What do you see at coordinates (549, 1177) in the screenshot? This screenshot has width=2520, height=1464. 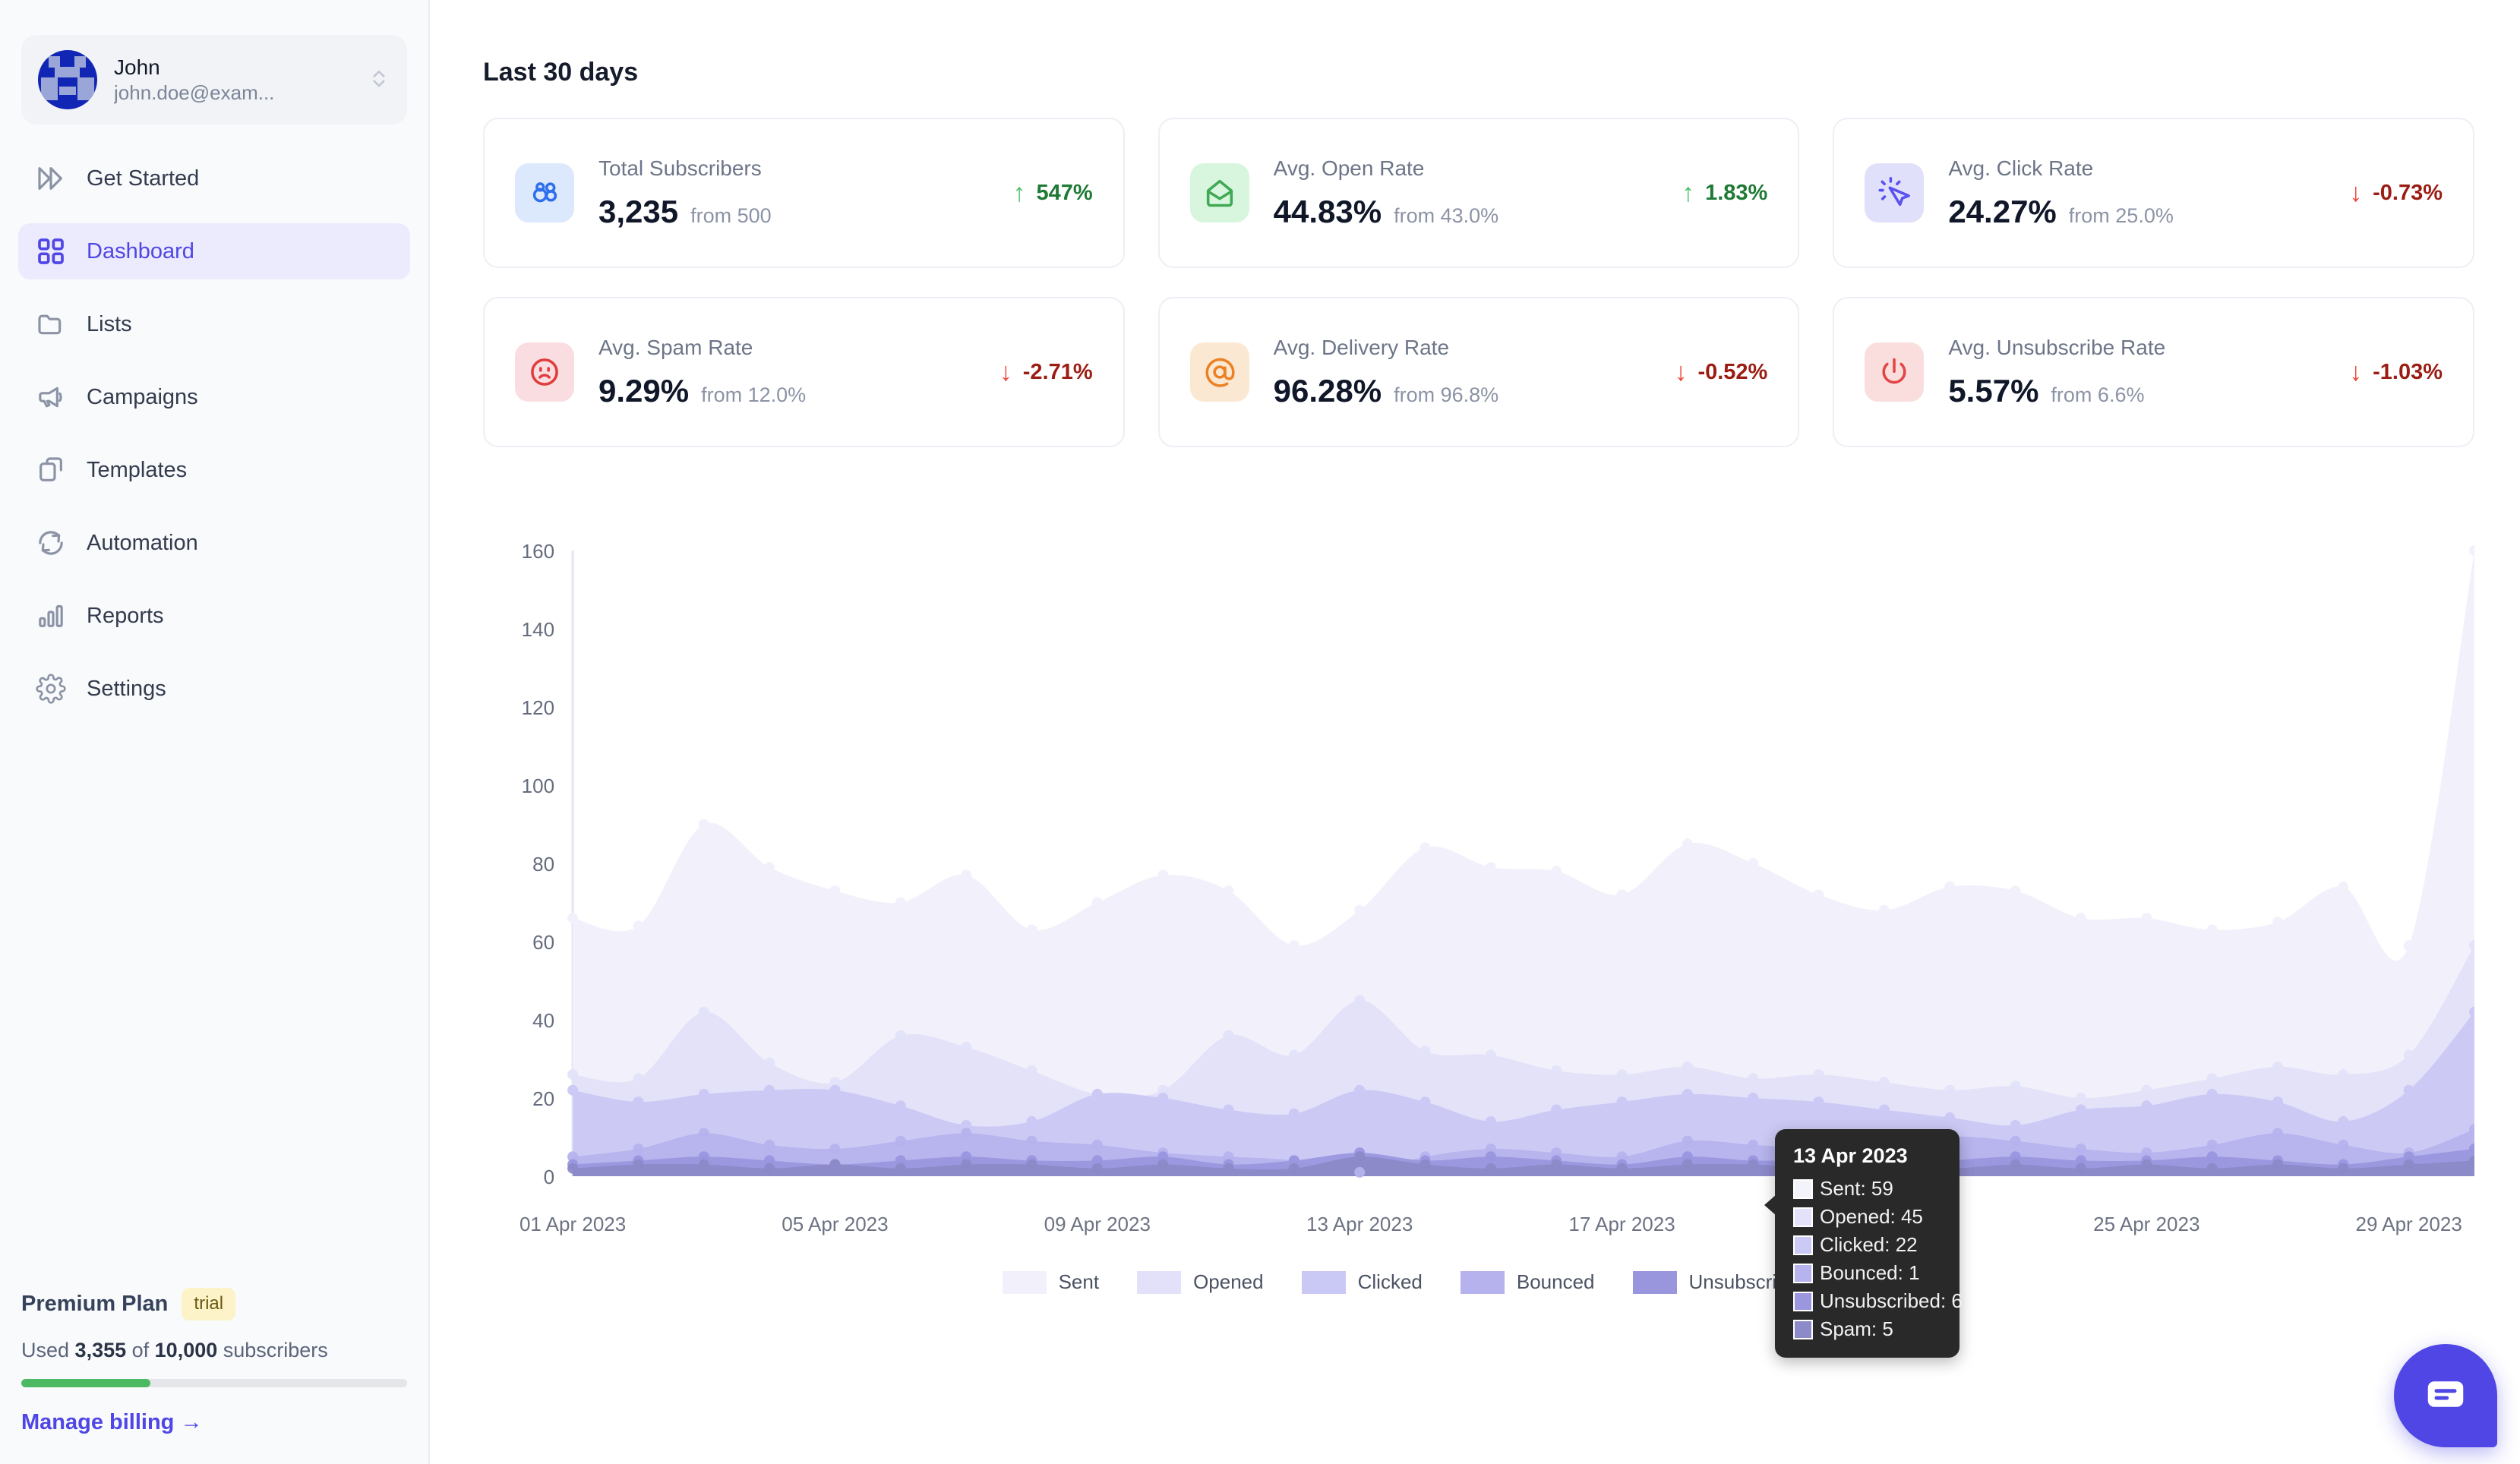 I see `svg-text: 0` at bounding box center [549, 1177].